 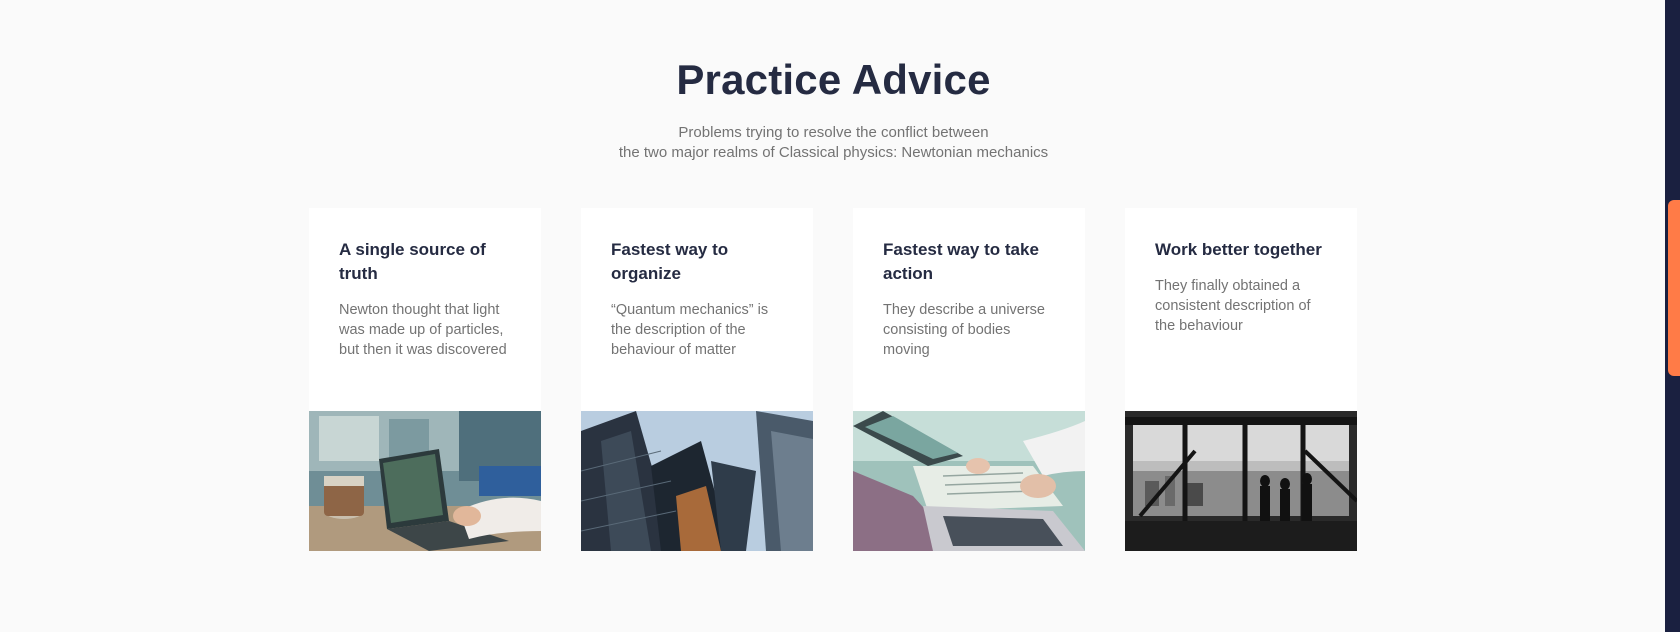 I want to click on office-window-image, so click(x=1241, y=481).